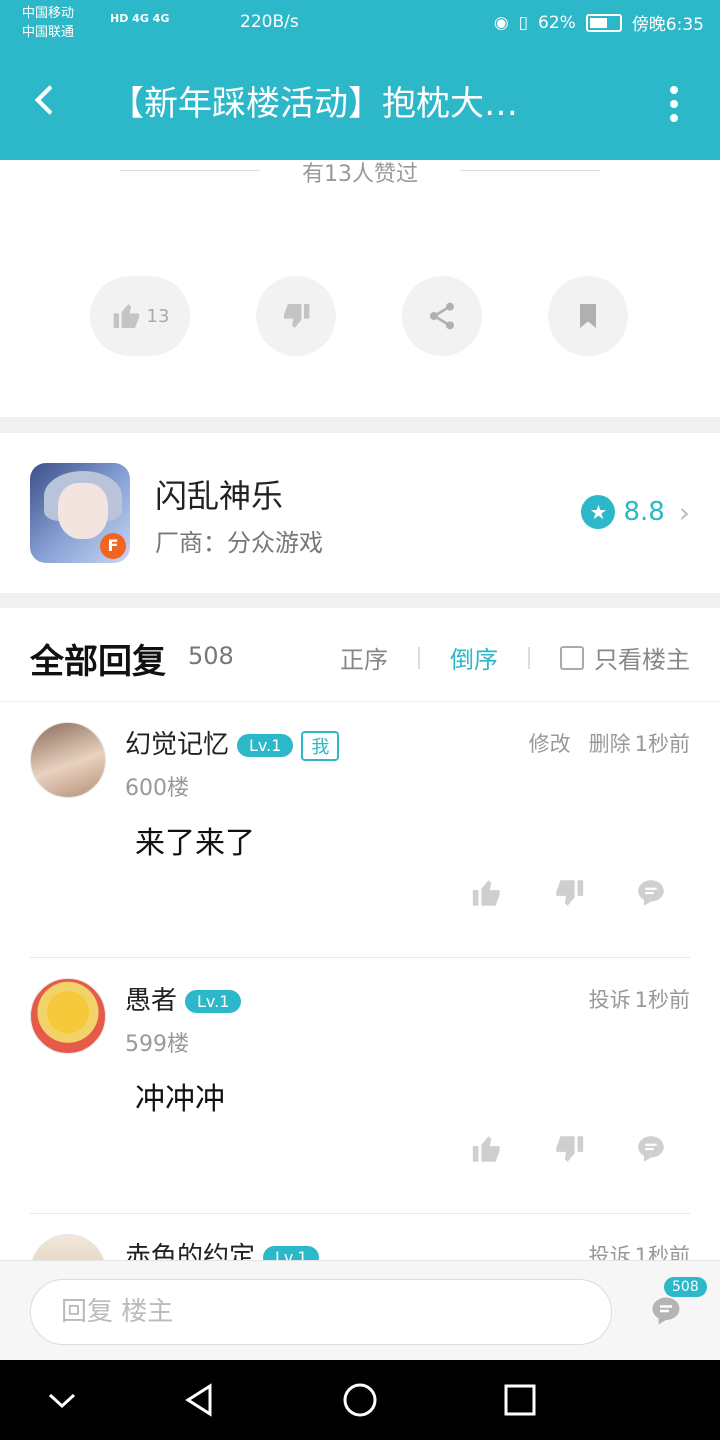 The image size is (720, 1440). I want to click on carrier-1: 中国移动, so click(48, 13).